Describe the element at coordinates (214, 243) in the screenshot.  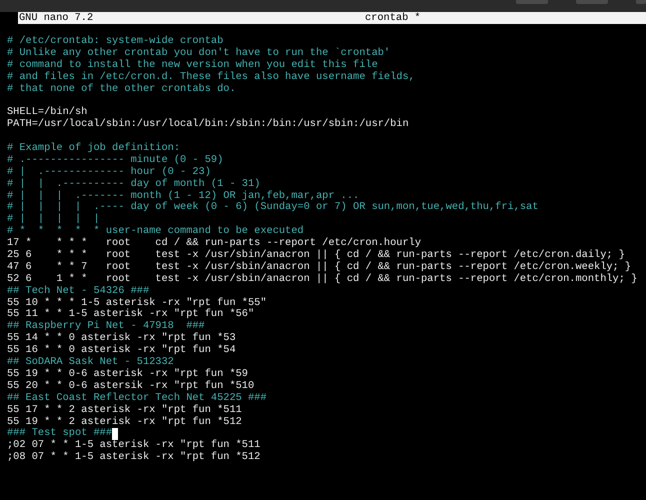
I see `code-line: 17 * * * * root cd / && run-parts --report /etc/cron.hourly` at that location.